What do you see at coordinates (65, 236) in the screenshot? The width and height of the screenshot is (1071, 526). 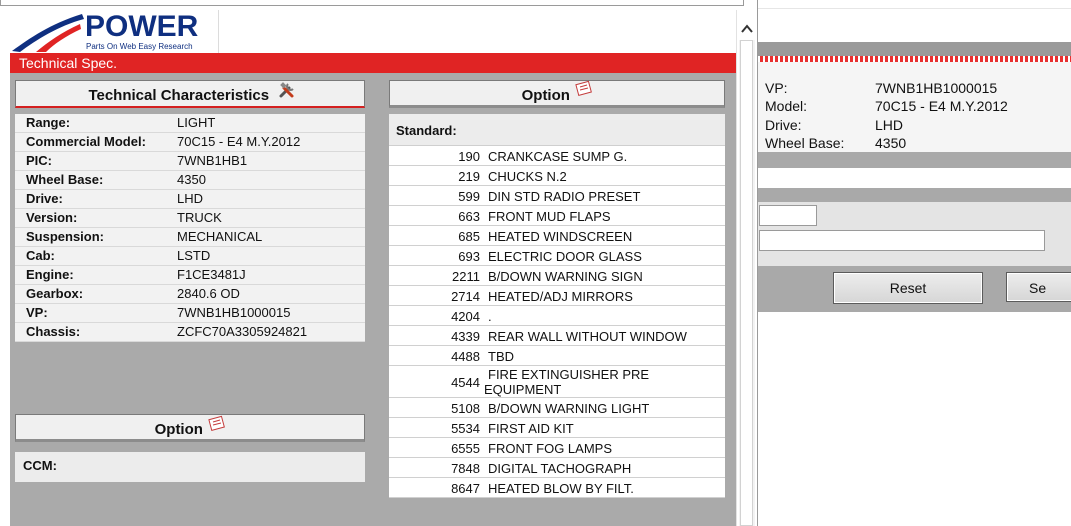 I see `spec-label: Suspension:` at bounding box center [65, 236].